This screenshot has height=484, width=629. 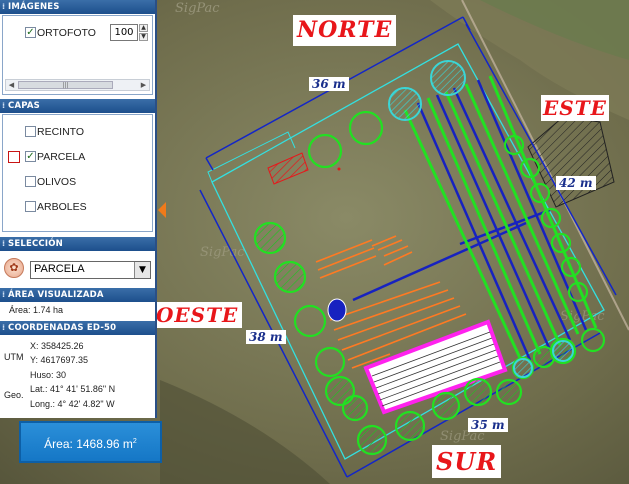 I want to click on latitude: Lat.: 41° 41' 51.86" N, so click(x=73, y=389).